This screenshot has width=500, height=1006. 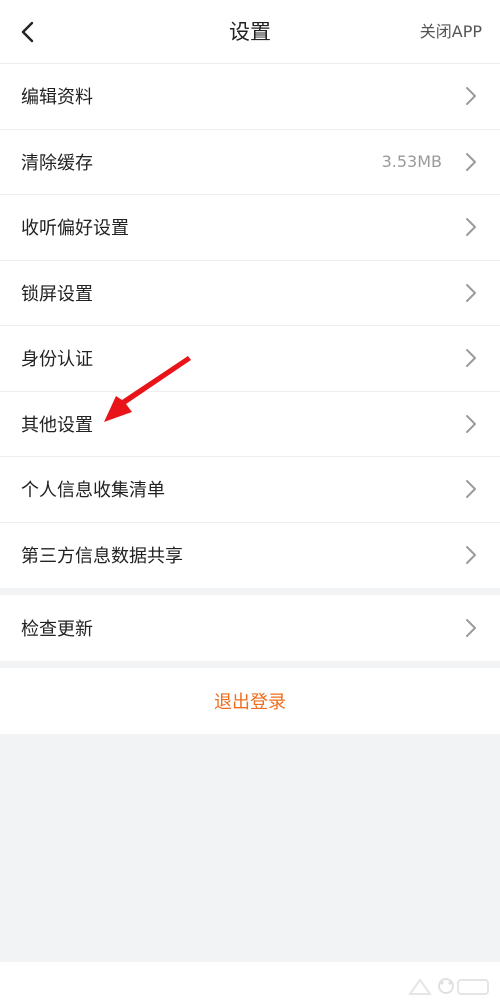 I want to click on back-button, so click(x=28, y=32).